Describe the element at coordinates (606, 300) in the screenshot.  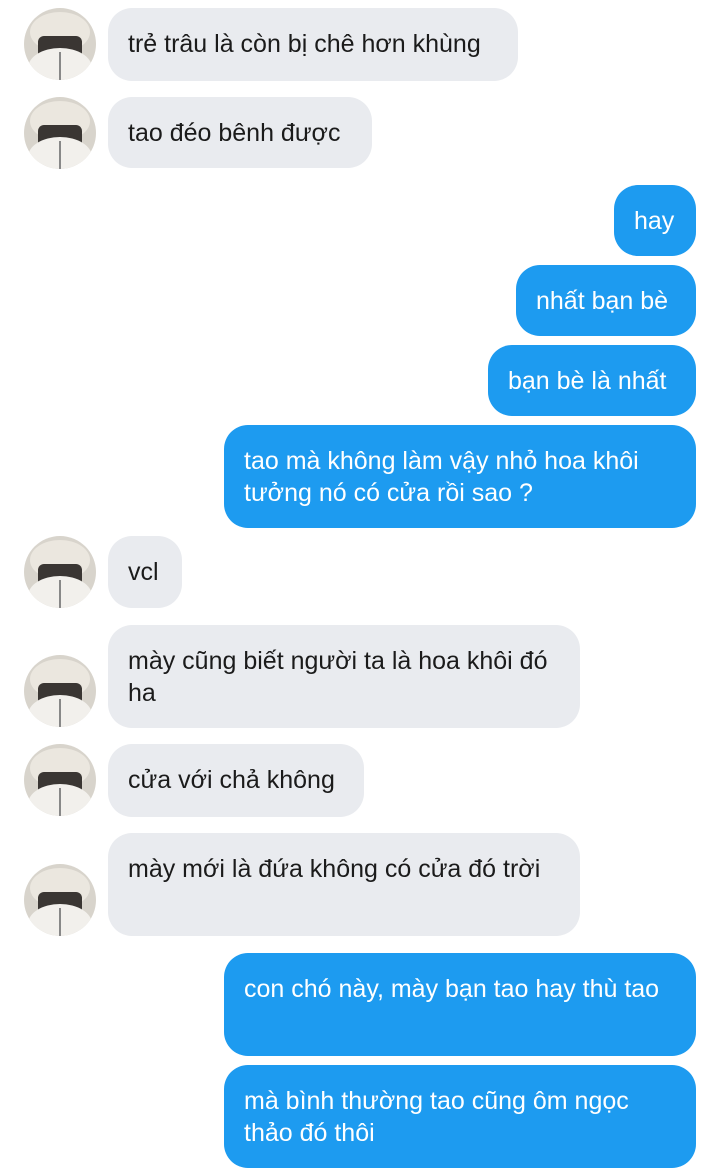
I see `outgoing-message-bubble: nhất bạn bè` at that location.